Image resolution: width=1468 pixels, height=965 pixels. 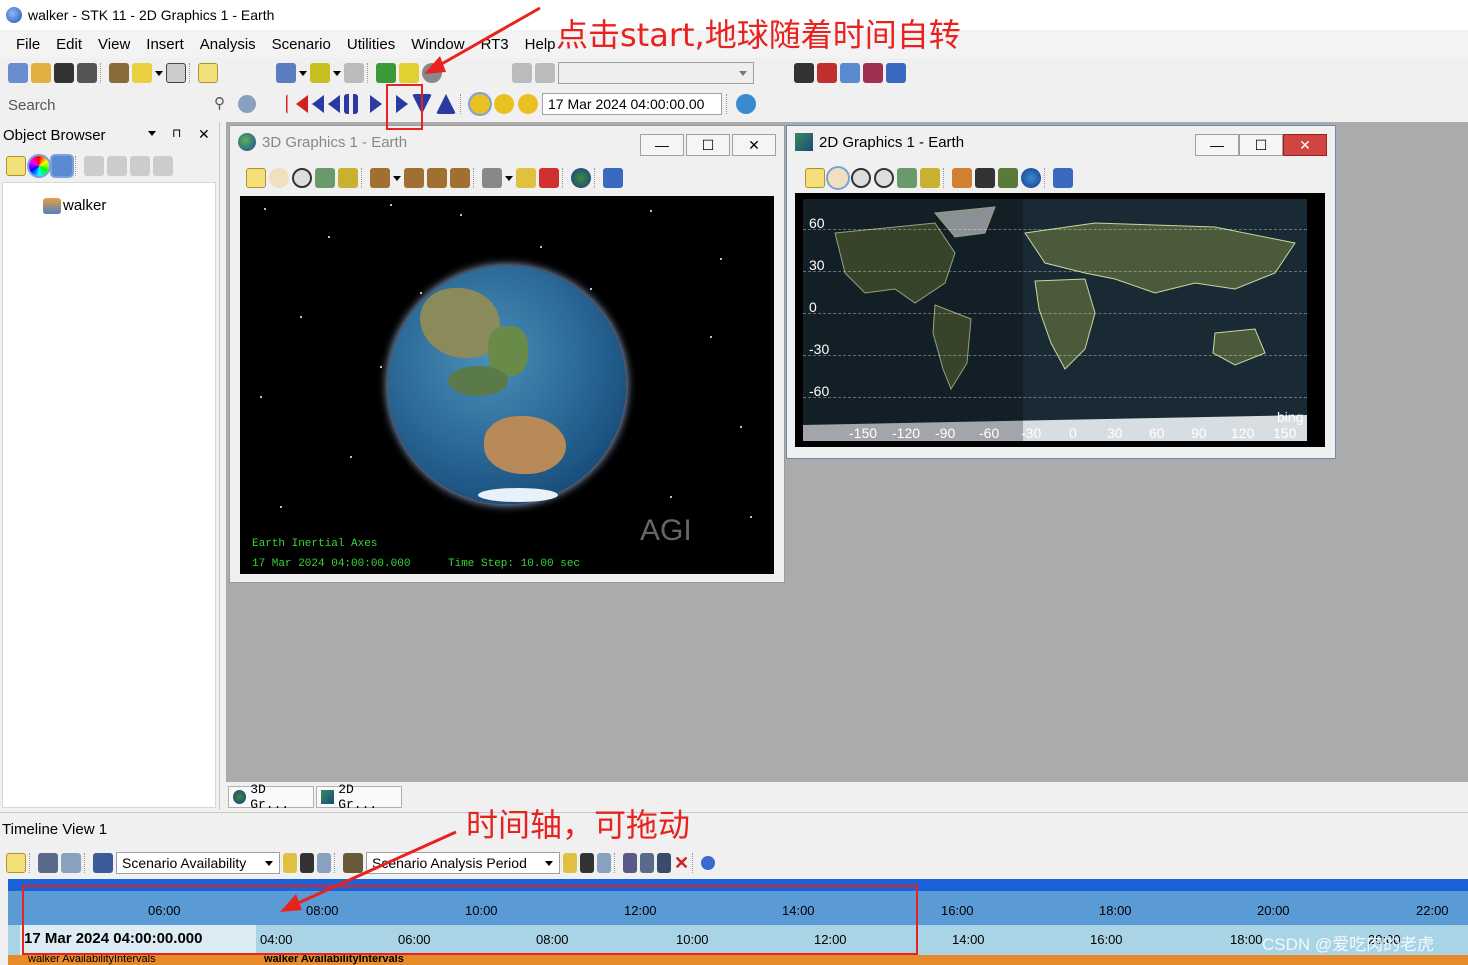 I want to click on timeline-annotation: 时间轴，可拖动, so click(x=578, y=825).